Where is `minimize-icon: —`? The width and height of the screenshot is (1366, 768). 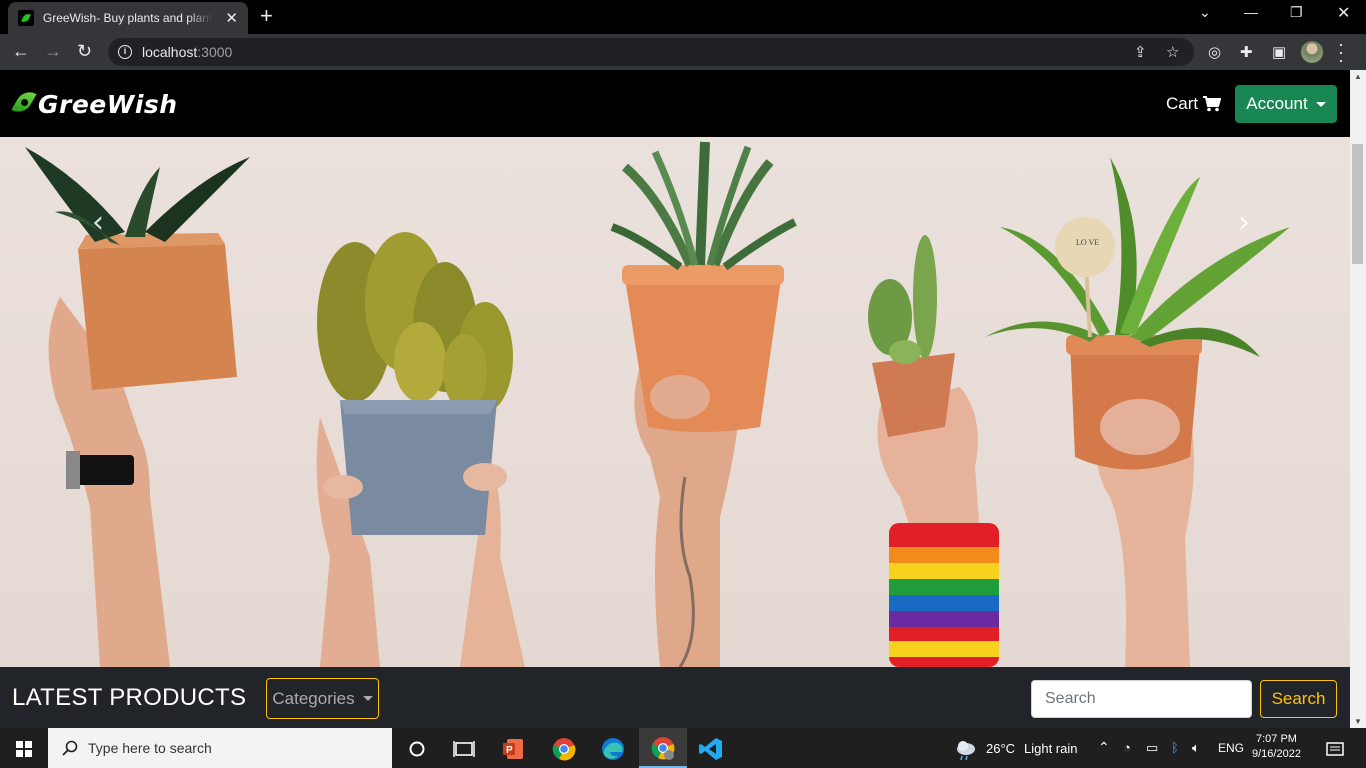 minimize-icon: — is located at coordinates (1251, 12).